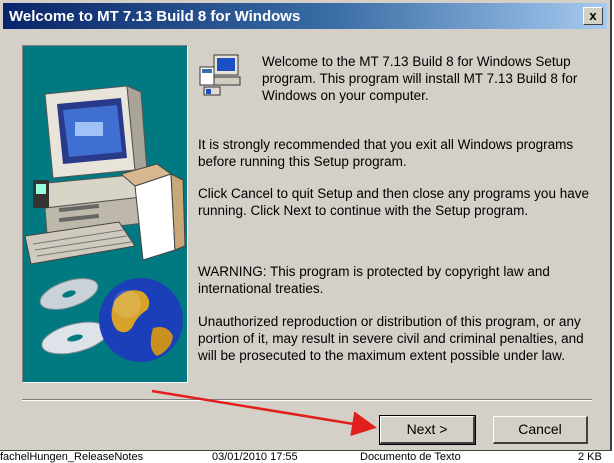 The image size is (614, 463). Describe the element at coordinates (96, 132) in the screenshot. I see `monitor-icon` at that location.